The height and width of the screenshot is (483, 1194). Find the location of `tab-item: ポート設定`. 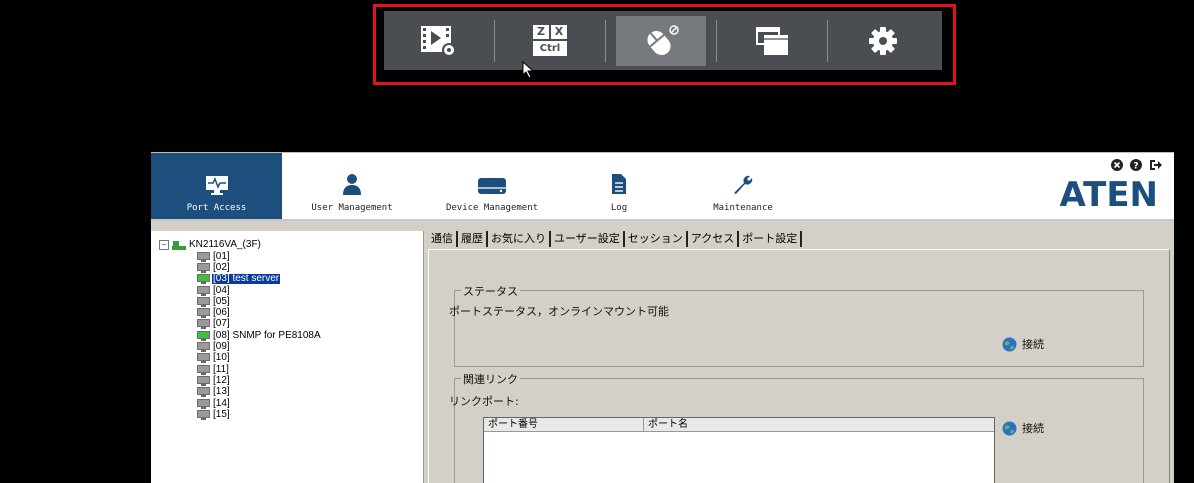

tab-item: ポート設定 is located at coordinates (771, 239).